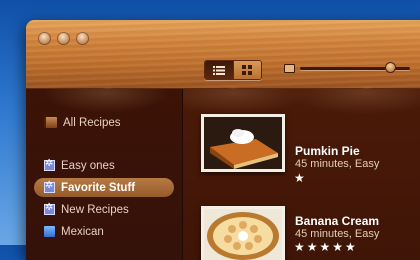 This screenshot has height=260, width=420. Describe the element at coordinates (88, 165) in the screenshot. I see `sidebar-item-label: Easy ones` at that location.